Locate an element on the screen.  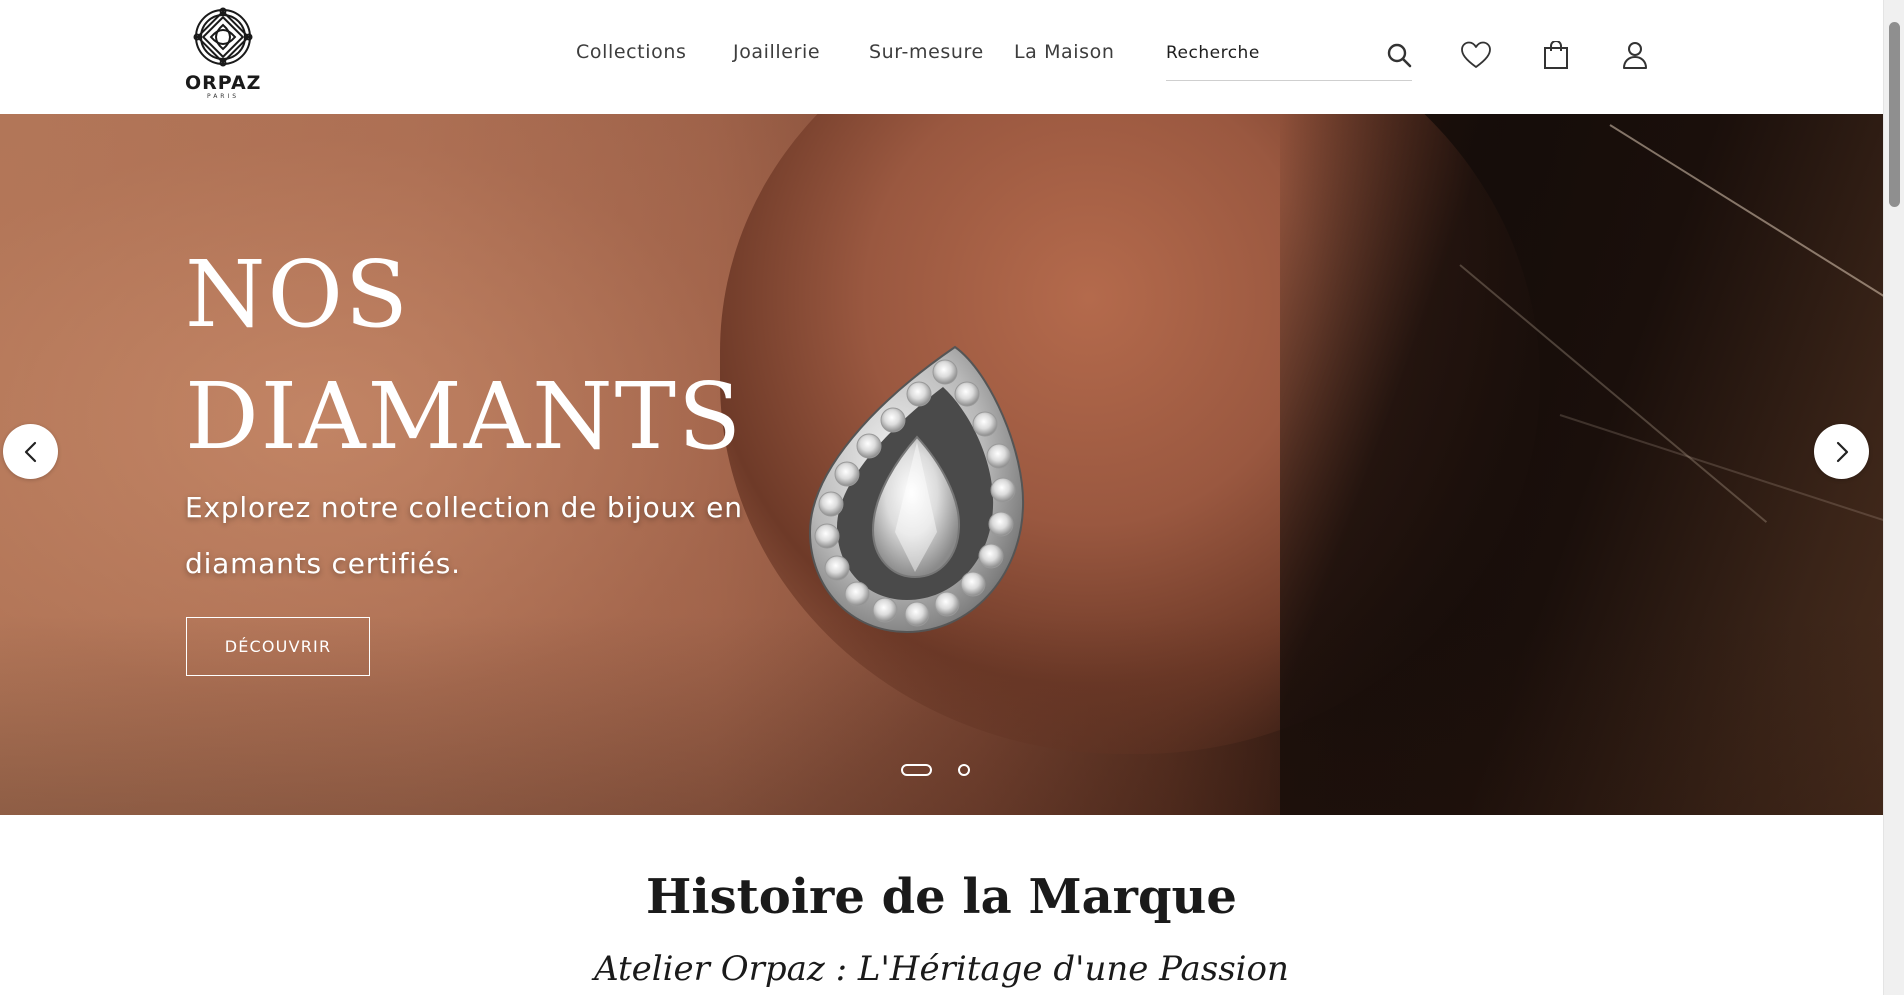
hero-title: NOS DIAMANTS is located at coordinates (535, 356).